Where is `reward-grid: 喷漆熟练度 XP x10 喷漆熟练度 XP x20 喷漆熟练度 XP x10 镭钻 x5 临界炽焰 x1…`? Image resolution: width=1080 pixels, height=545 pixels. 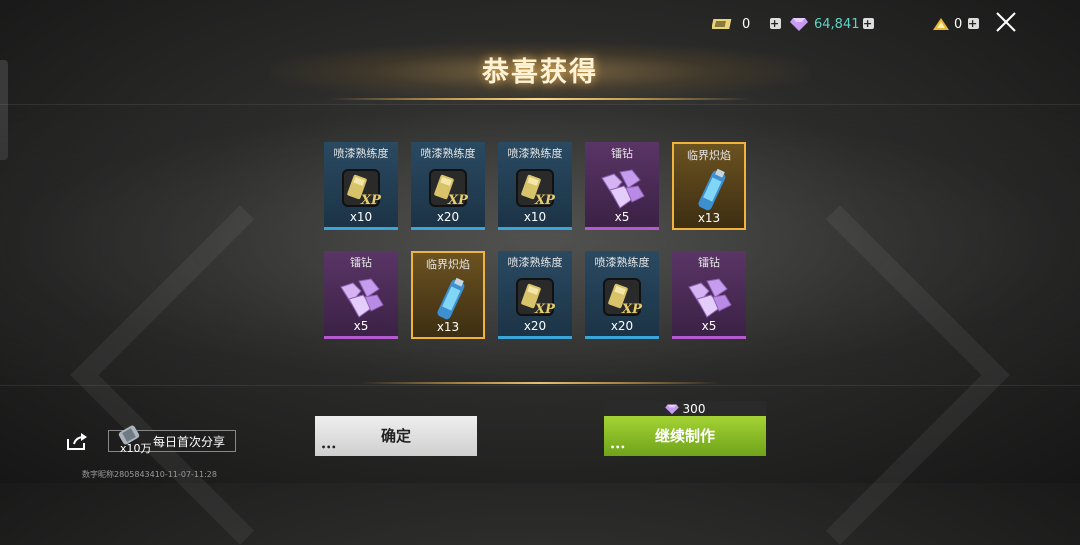 reward-grid: 喷漆熟练度 XP x10 喷漆熟练度 XP x20 喷漆熟练度 XP x10 镭钻 x5 临界炽焰 x1… is located at coordinates (535, 240).